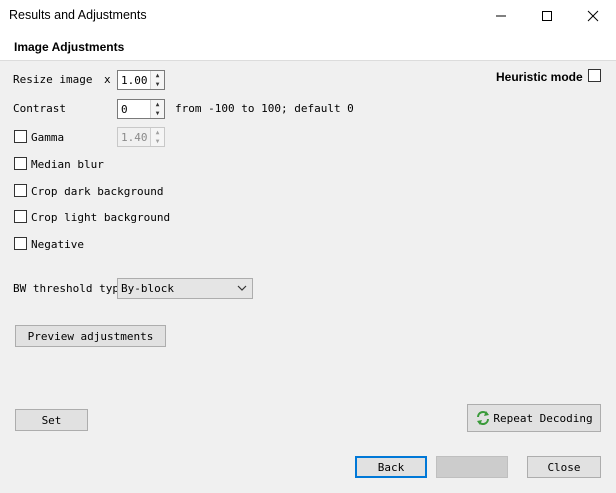 Image resolution: width=616 pixels, height=493 pixels. I want to click on heuristic-mode-checkbox, so click(594, 75).